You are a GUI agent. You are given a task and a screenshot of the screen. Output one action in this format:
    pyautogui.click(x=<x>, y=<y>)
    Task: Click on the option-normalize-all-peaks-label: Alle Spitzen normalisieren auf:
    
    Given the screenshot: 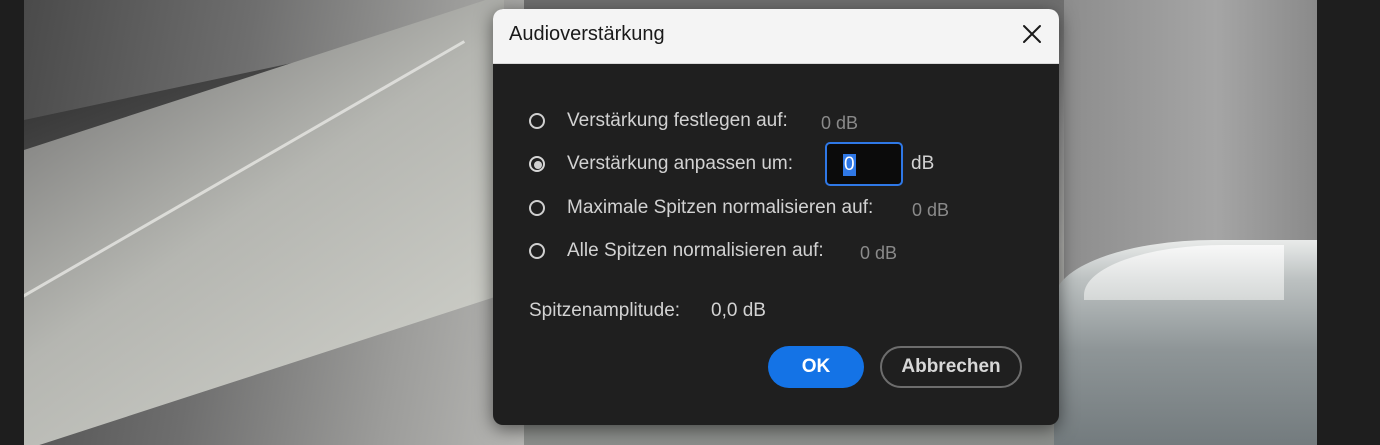 What is the action you would take?
    pyautogui.click(x=695, y=250)
    